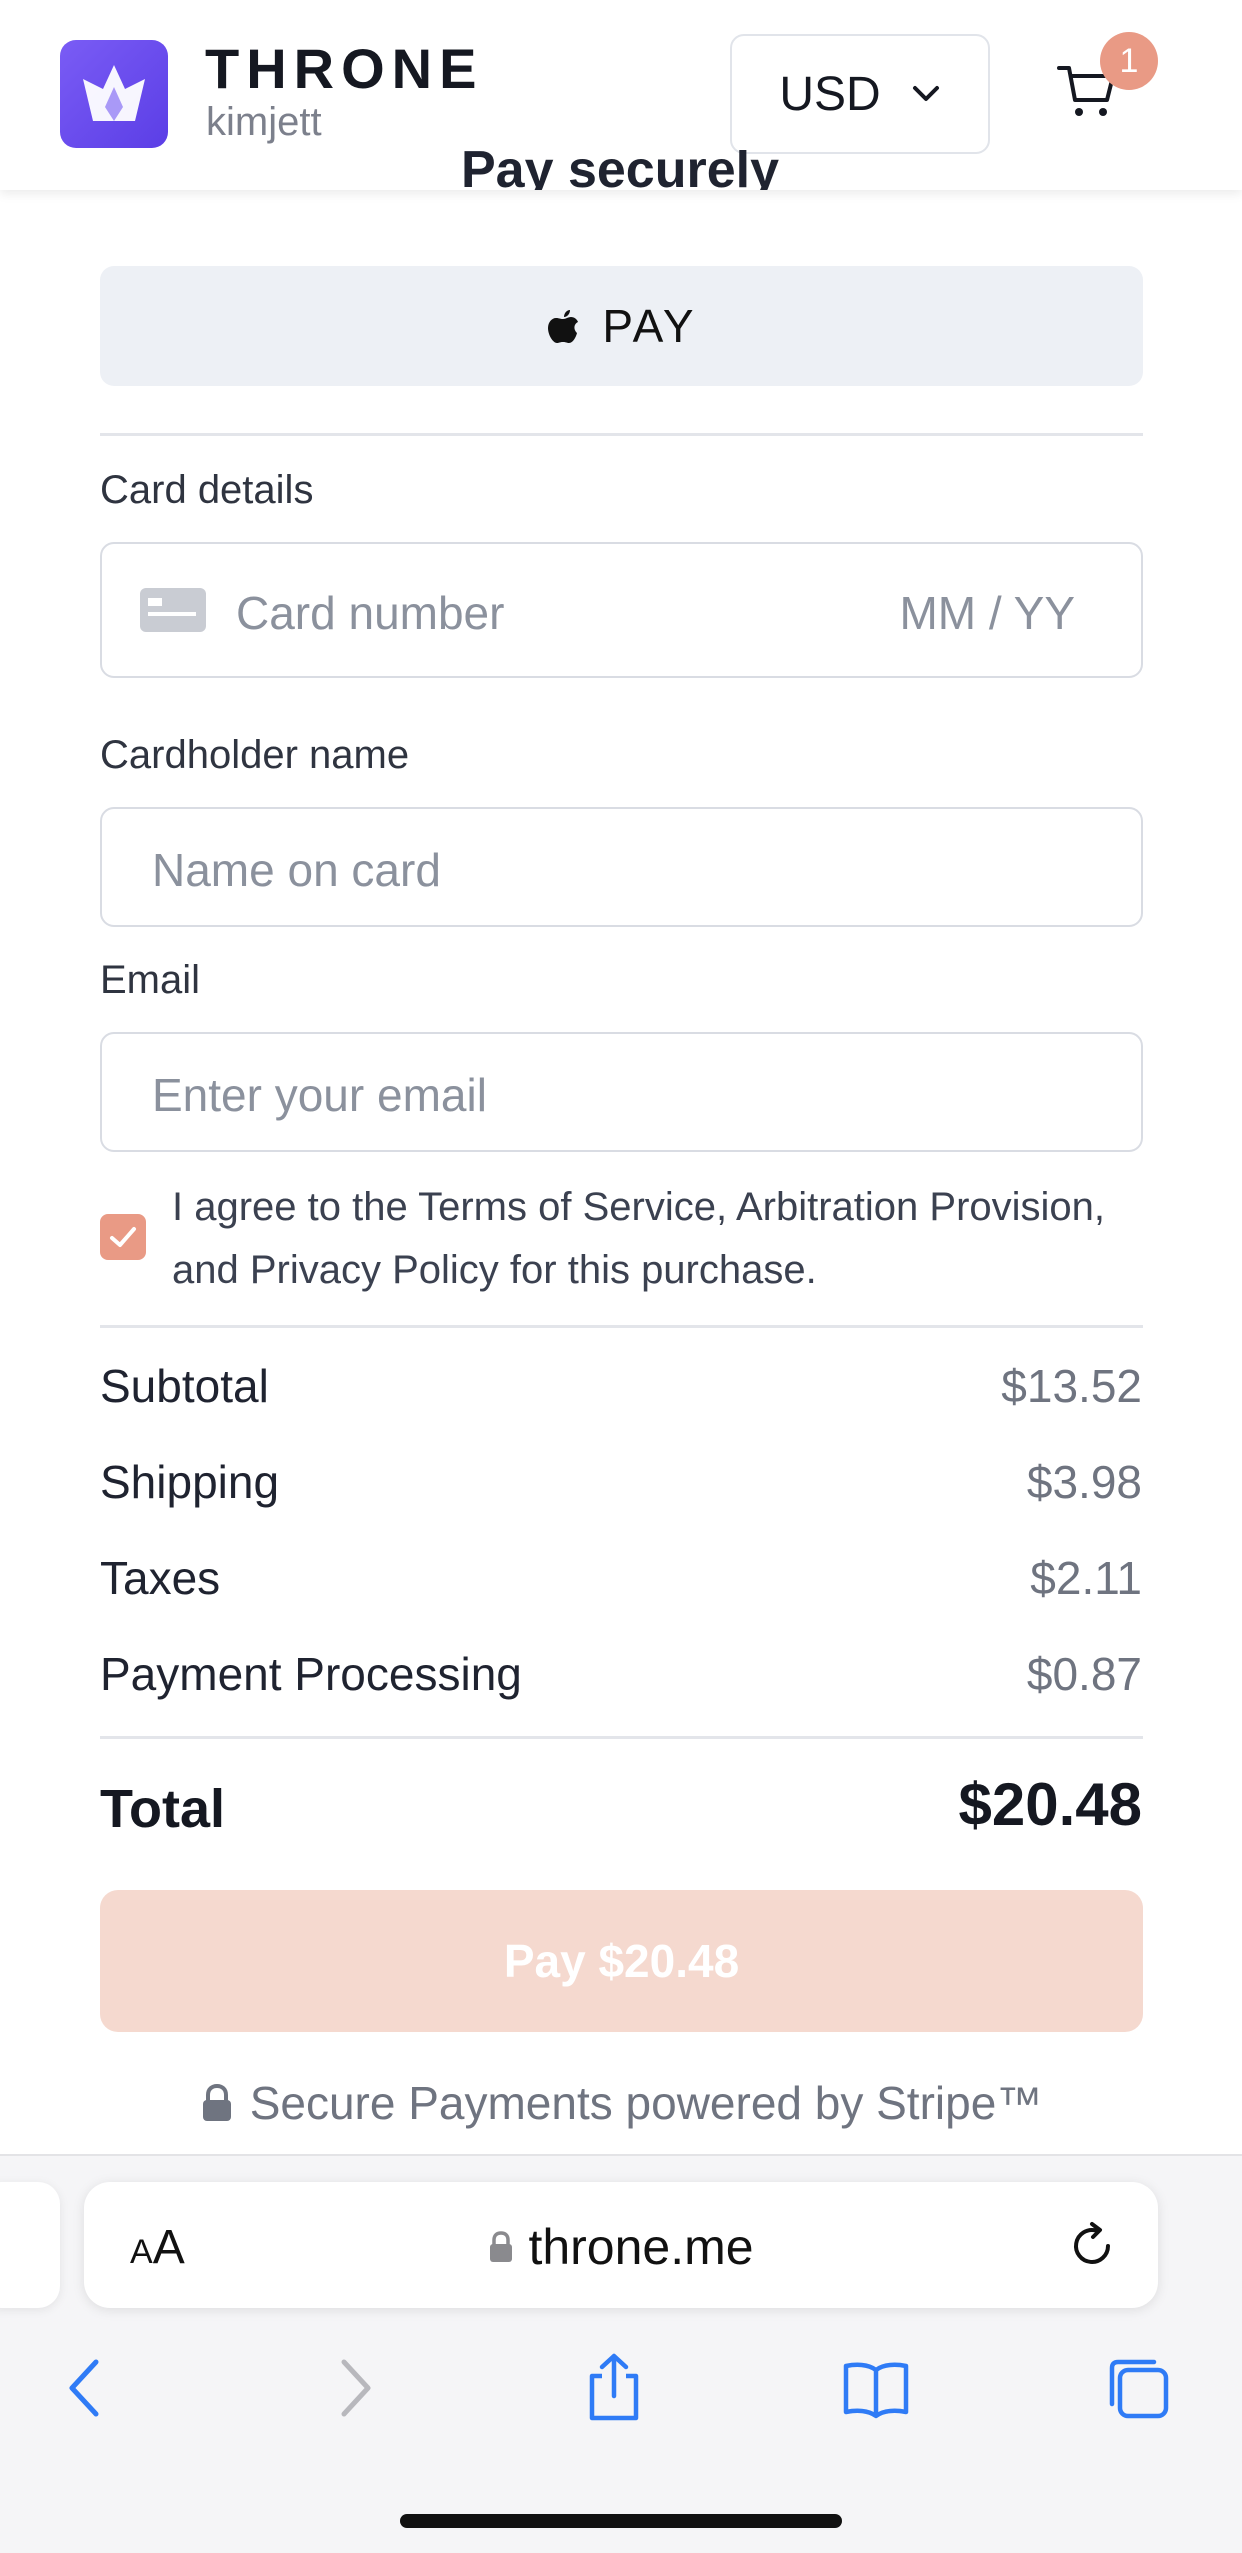 The height and width of the screenshot is (2553, 1242). Describe the element at coordinates (987, 613) in the screenshot. I see `expiry-placeholder: MM / YY` at that location.